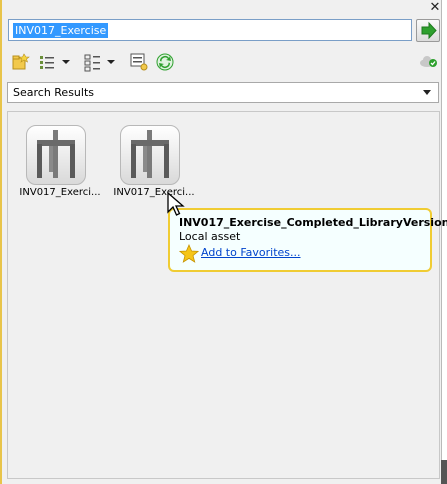  I want to click on view-select-value: Search Results, so click(54, 92).